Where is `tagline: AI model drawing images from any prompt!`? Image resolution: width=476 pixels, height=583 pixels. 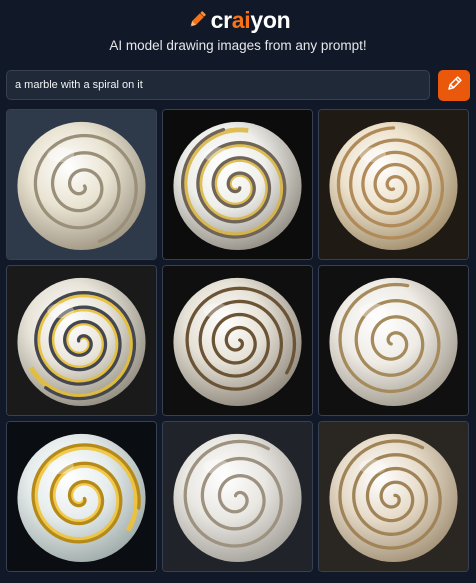 tagline: AI model drawing images from any prompt! is located at coordinates (238, 45).